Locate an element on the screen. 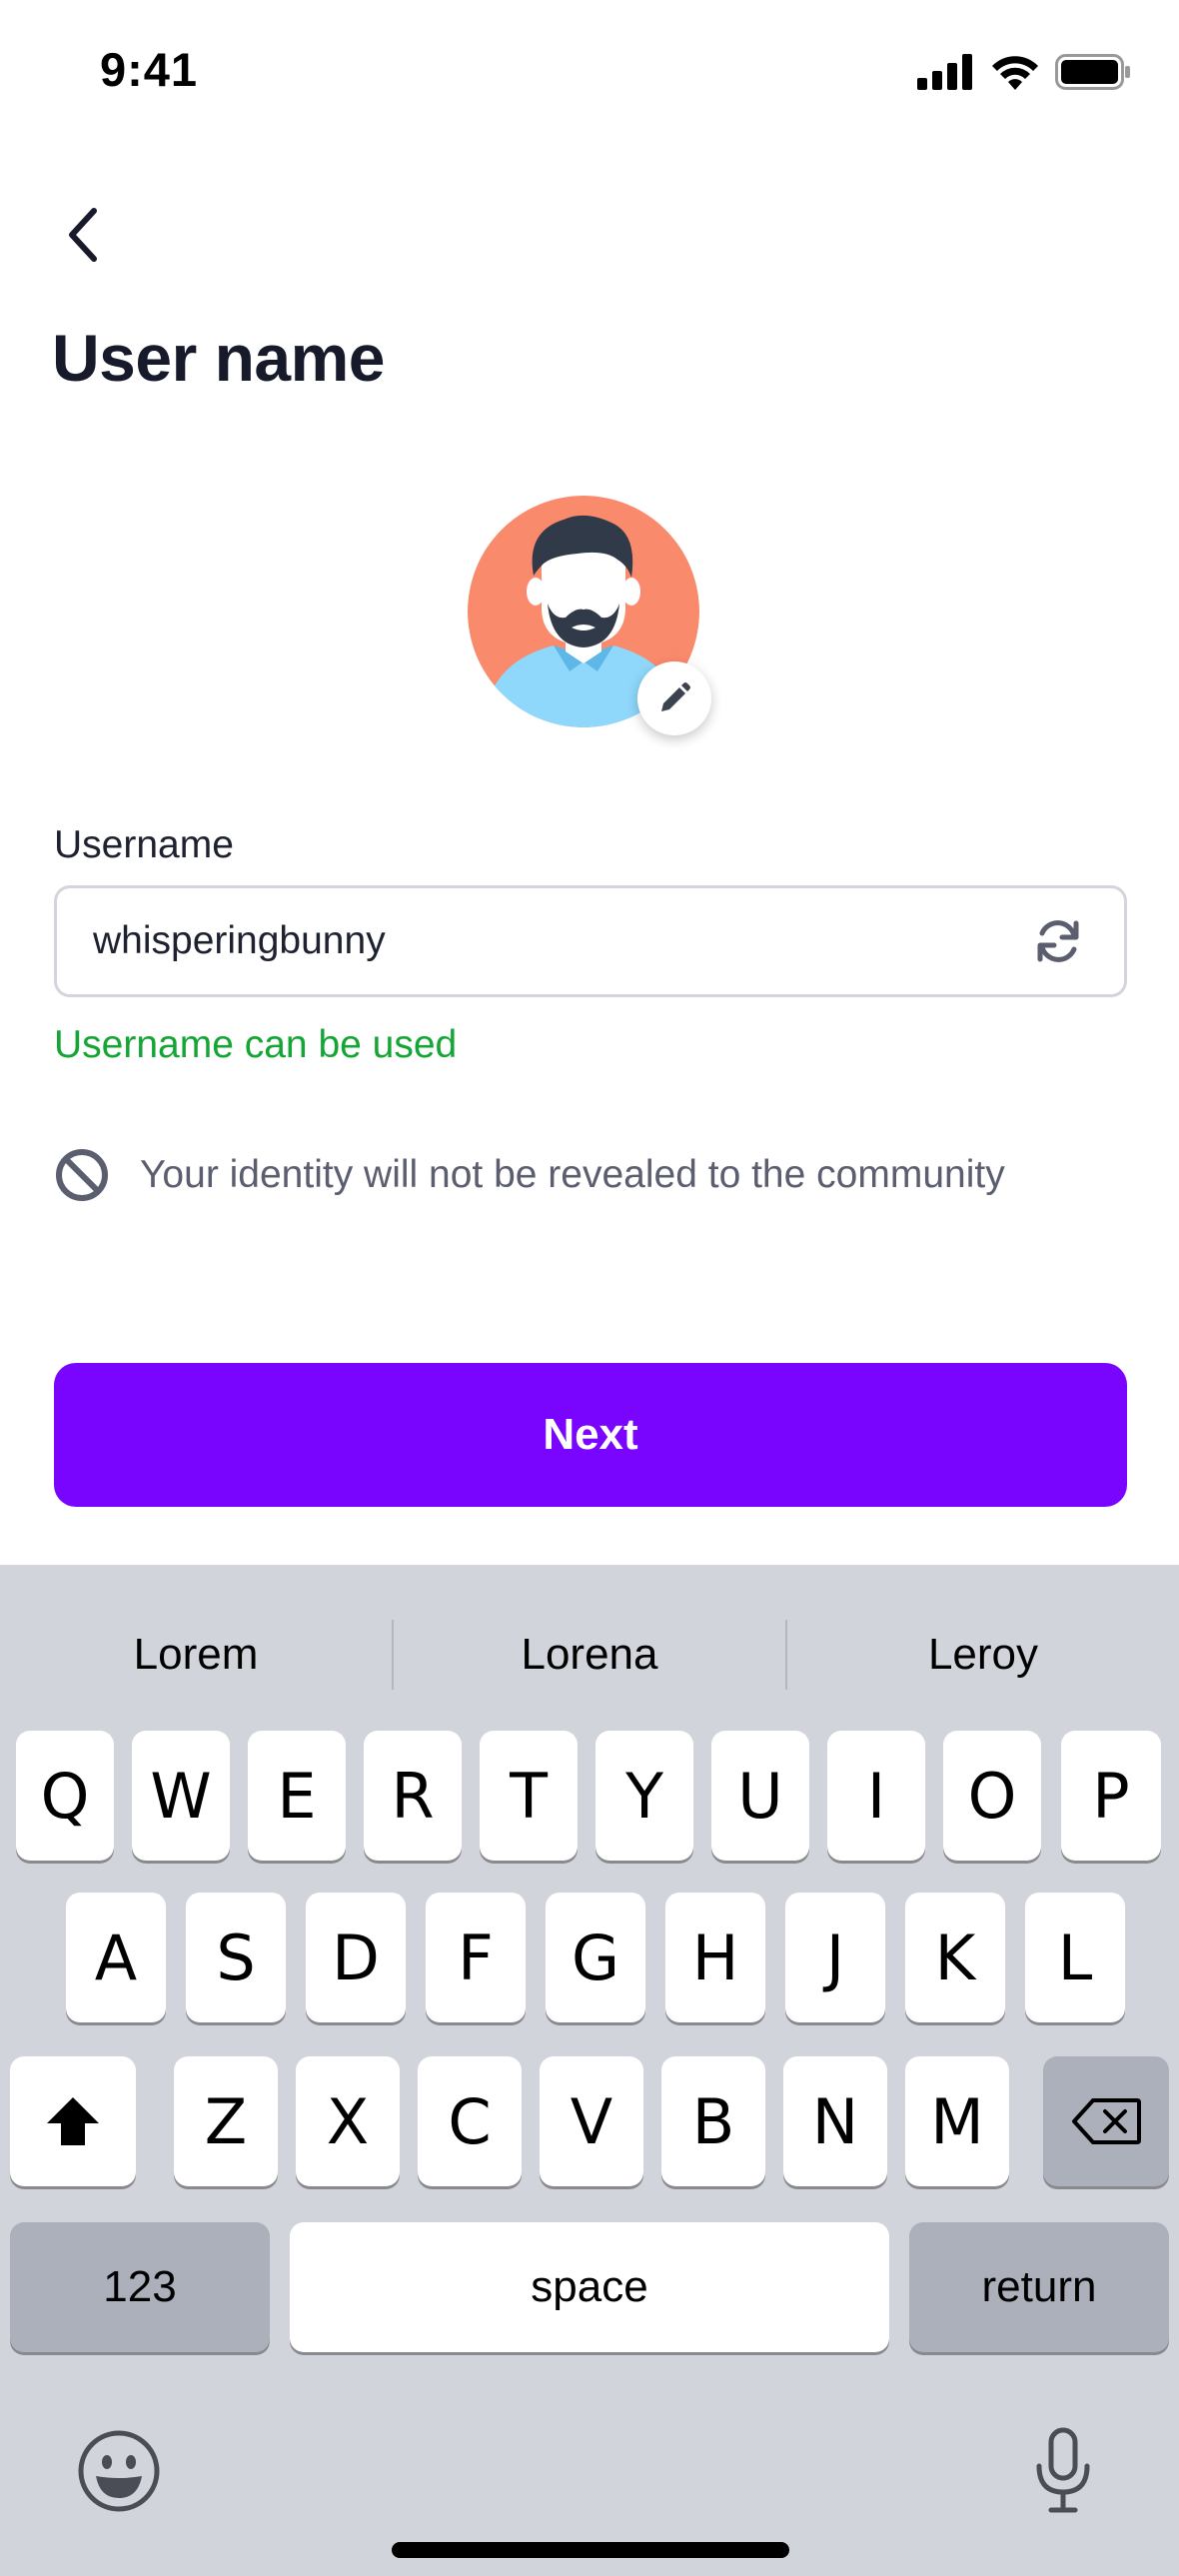 This screenshot has height=2576, width=1179. space-key: space is located at coordinates (589, 2287).